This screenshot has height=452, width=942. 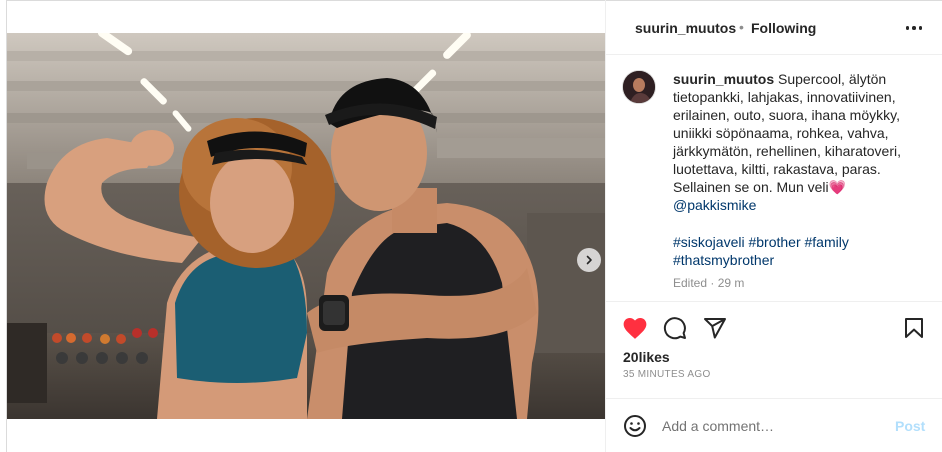 I want to click on caption-text-line: luotettava, kiltti, rakastava, paras., so click(x=777, y=169).